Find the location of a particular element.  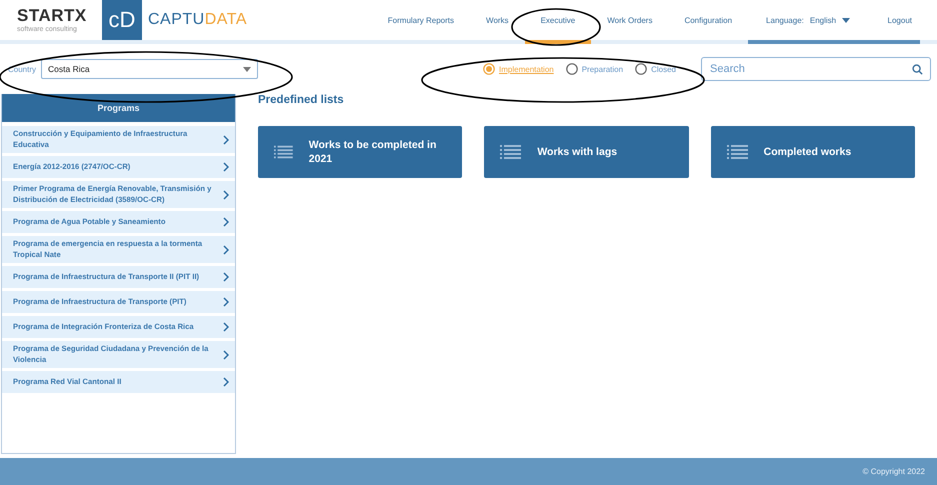

app-logo-mark: cD is located at coordinates (122, 20).